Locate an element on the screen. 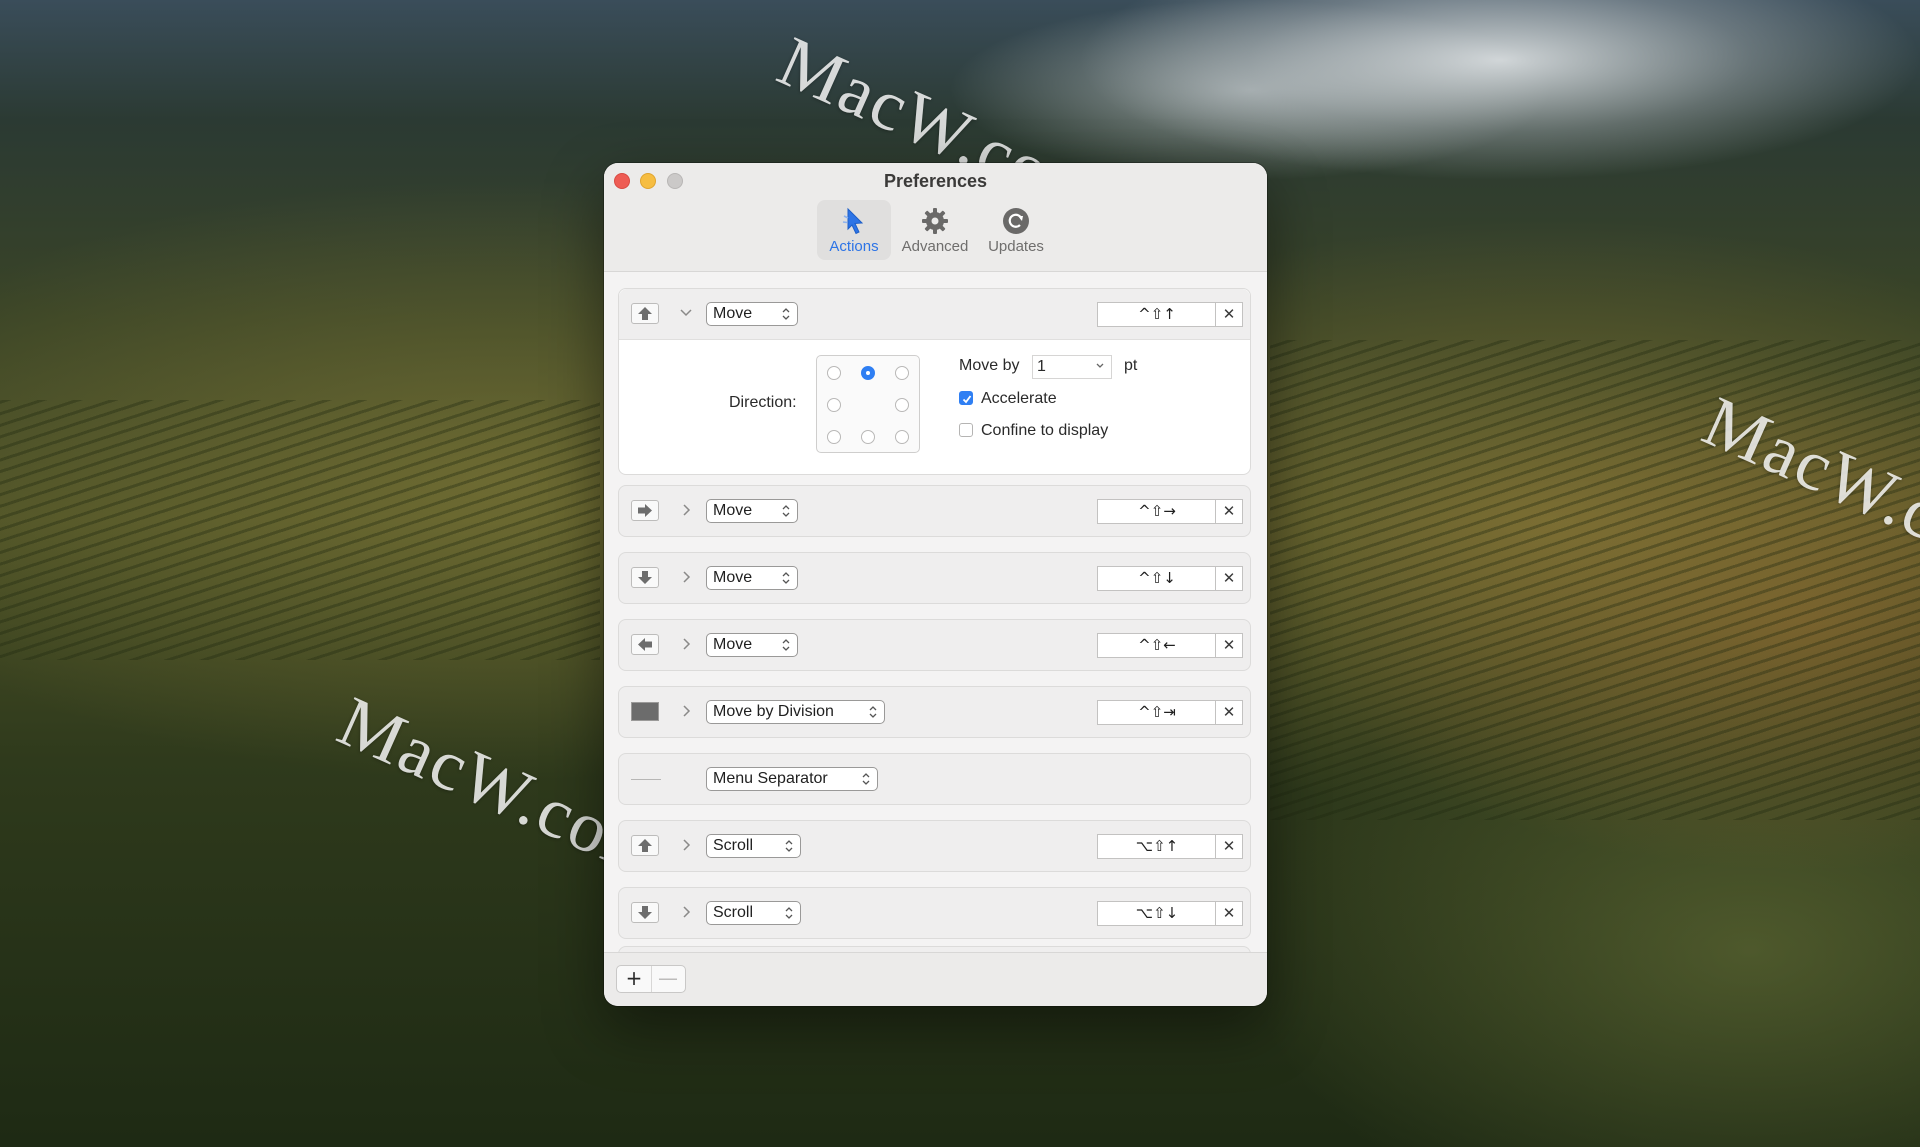  action-row: Move ^⇧↓ ✕ is located at coordinates (934, 578).